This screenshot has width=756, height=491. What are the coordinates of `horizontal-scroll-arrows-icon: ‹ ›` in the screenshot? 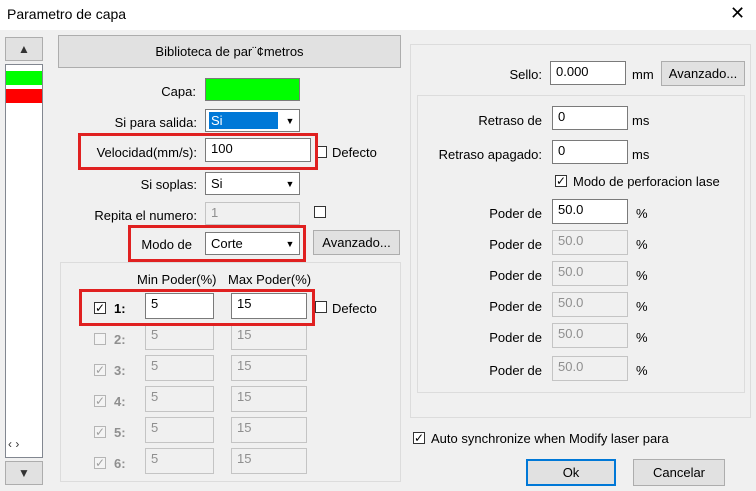 It's located at (13, 444).